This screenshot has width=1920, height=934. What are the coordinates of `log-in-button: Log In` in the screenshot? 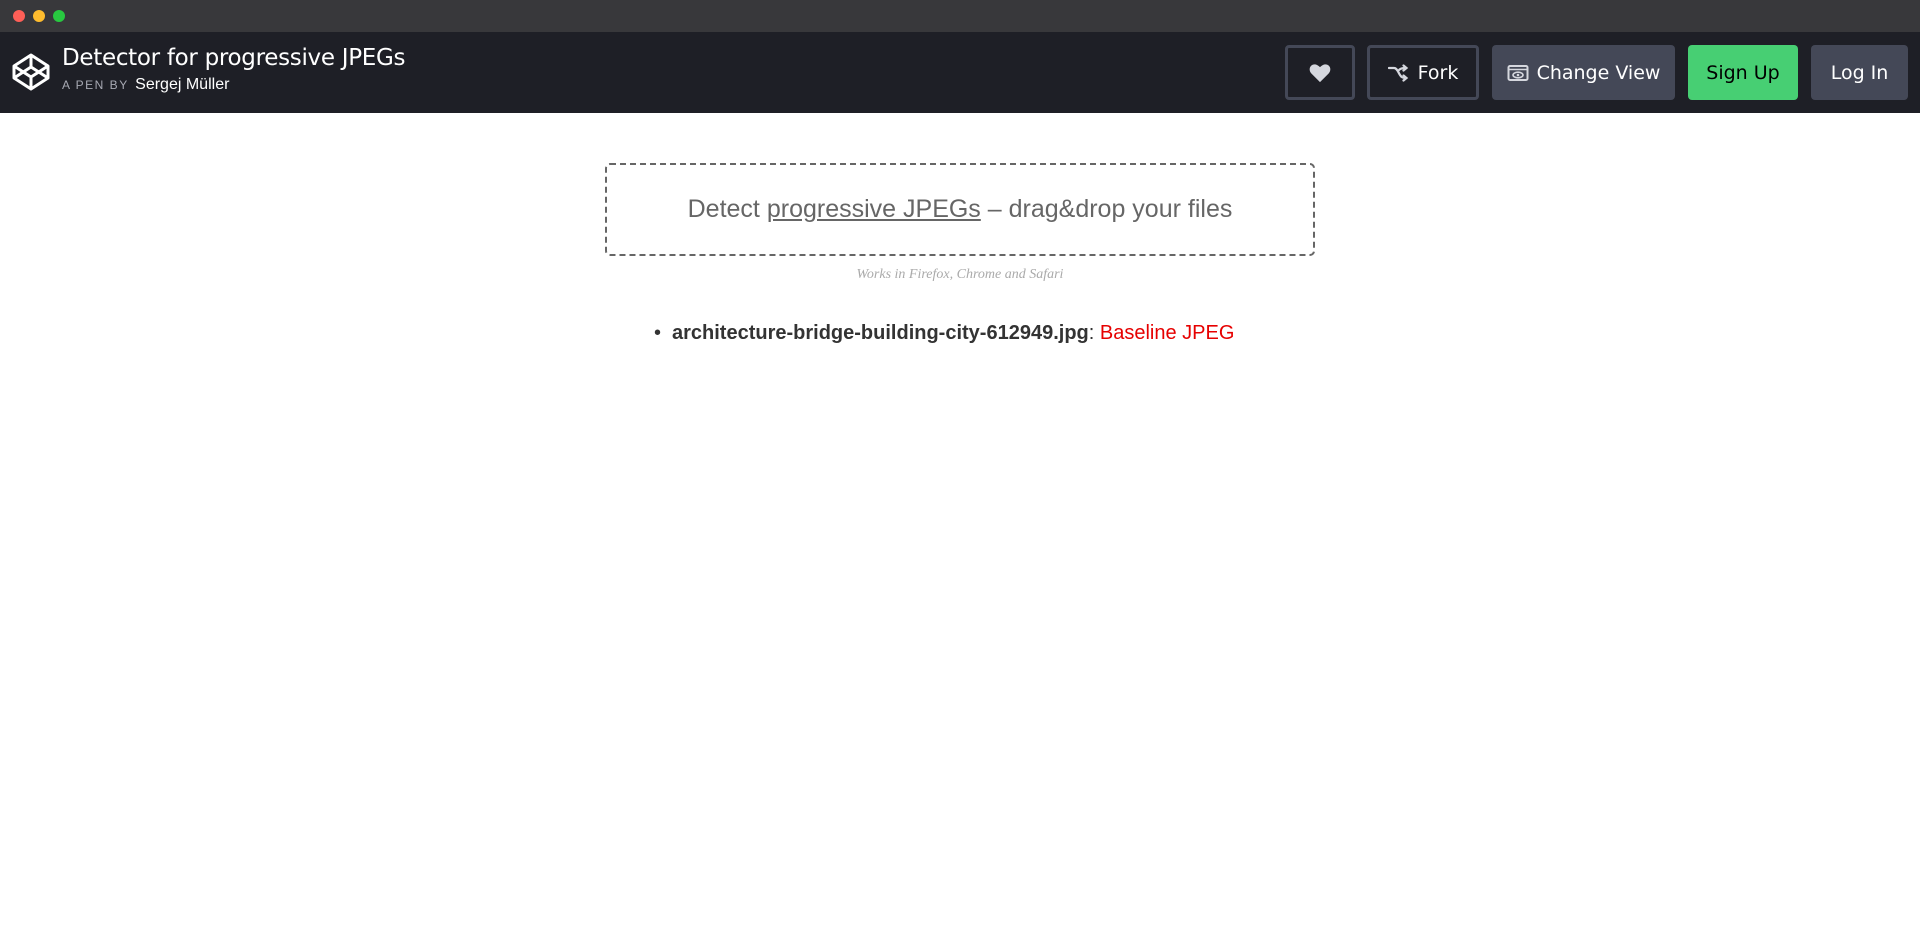 It's located at (1859, 72).